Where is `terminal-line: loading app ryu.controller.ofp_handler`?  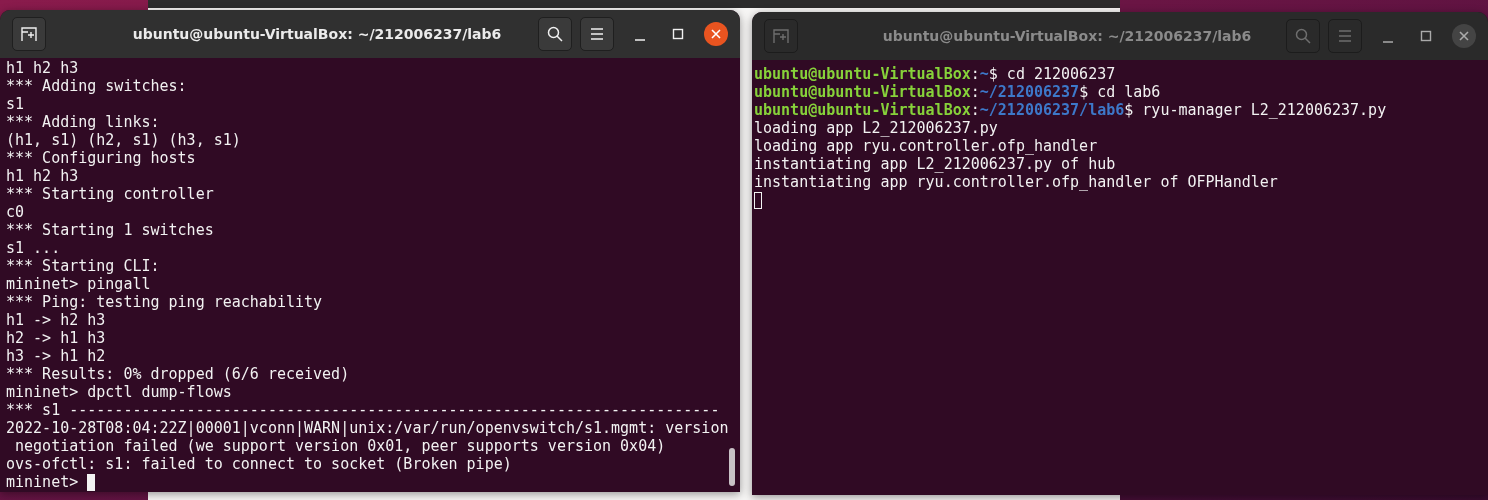
terminal-line: loading app ryu.controller.ofp_handler is located at coordinates (926, 146).